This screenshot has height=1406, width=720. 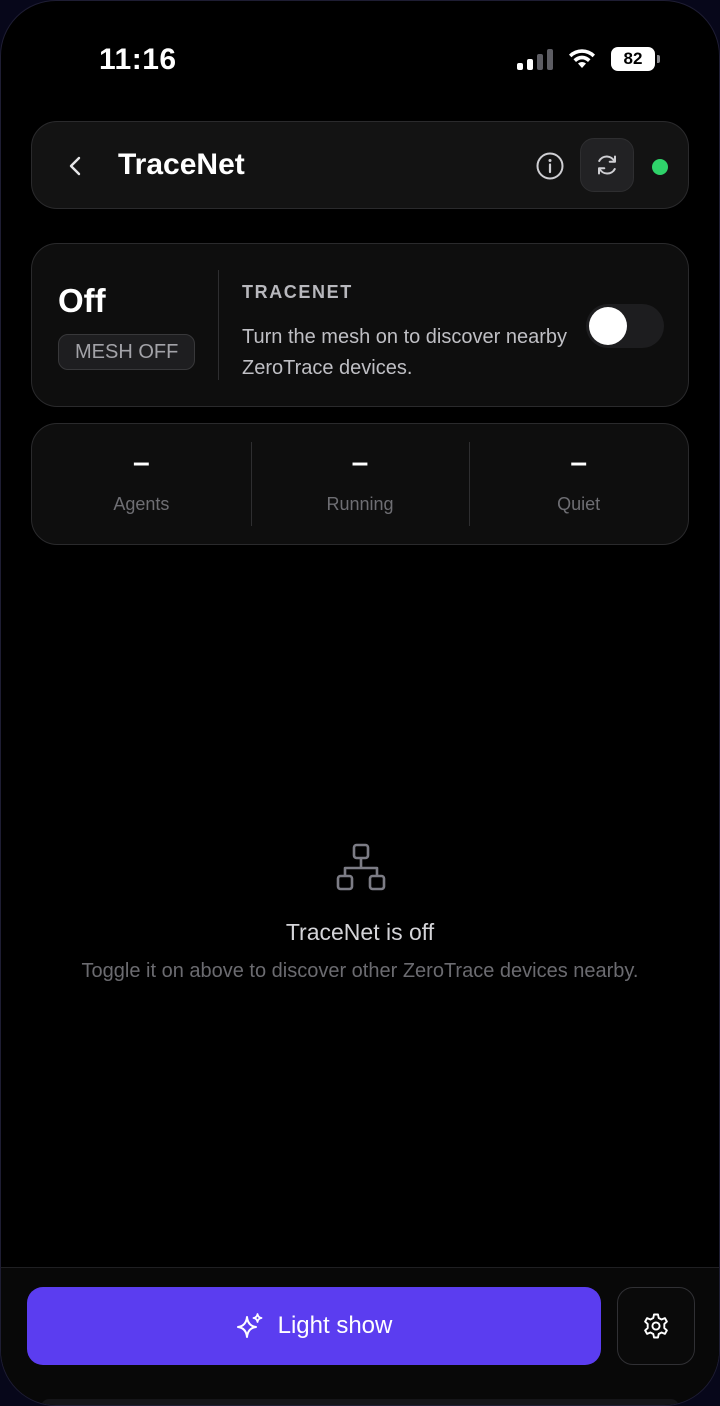 What do you see at coordinates (297, 292) in the screenshot?
I see `mesh-section-label: TRACENET` at bounding box center [297, 292].